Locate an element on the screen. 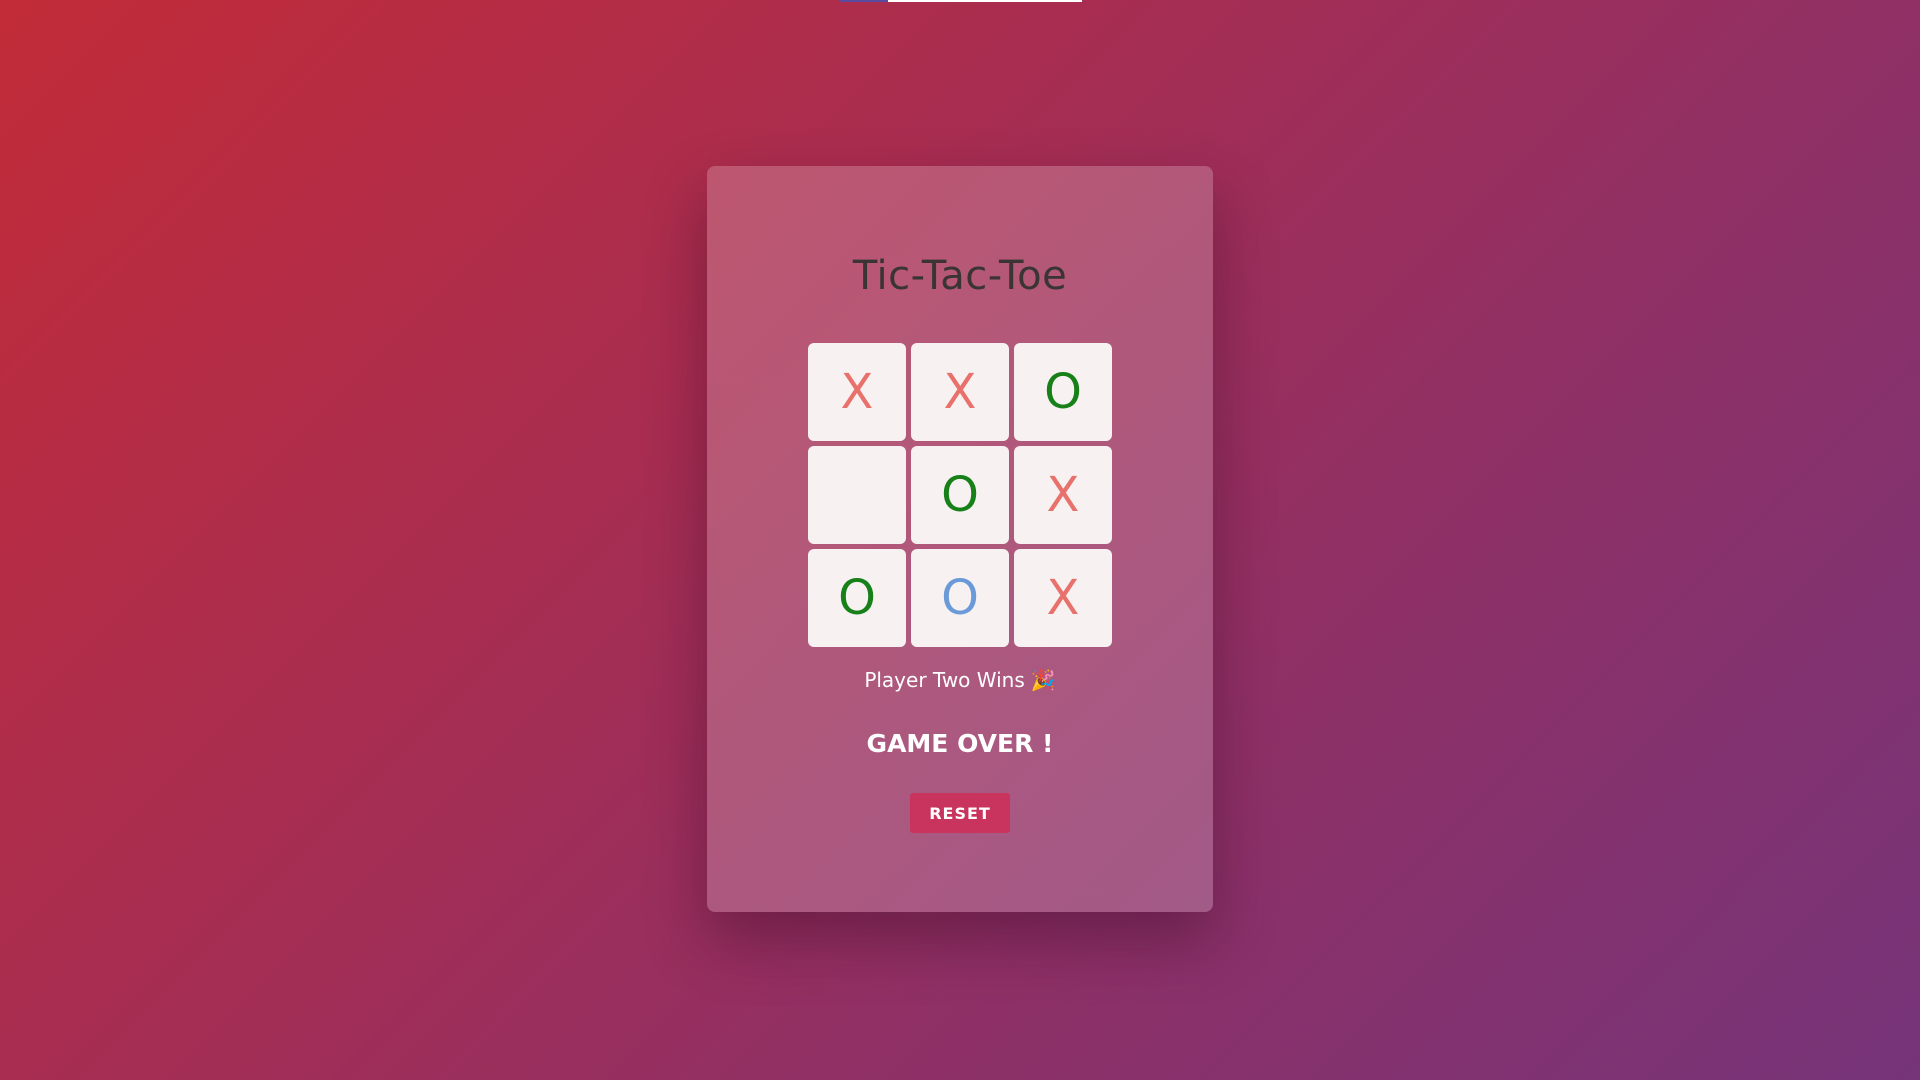  top-progress-strip is located at coordinates (961, 1).